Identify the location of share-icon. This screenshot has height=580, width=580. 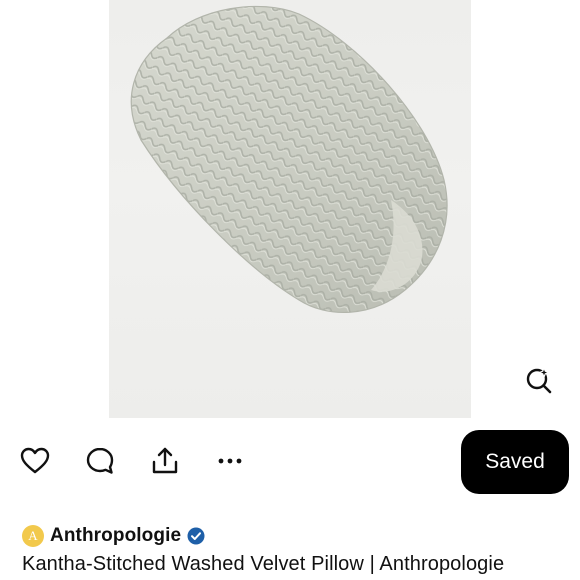
(165, 460).